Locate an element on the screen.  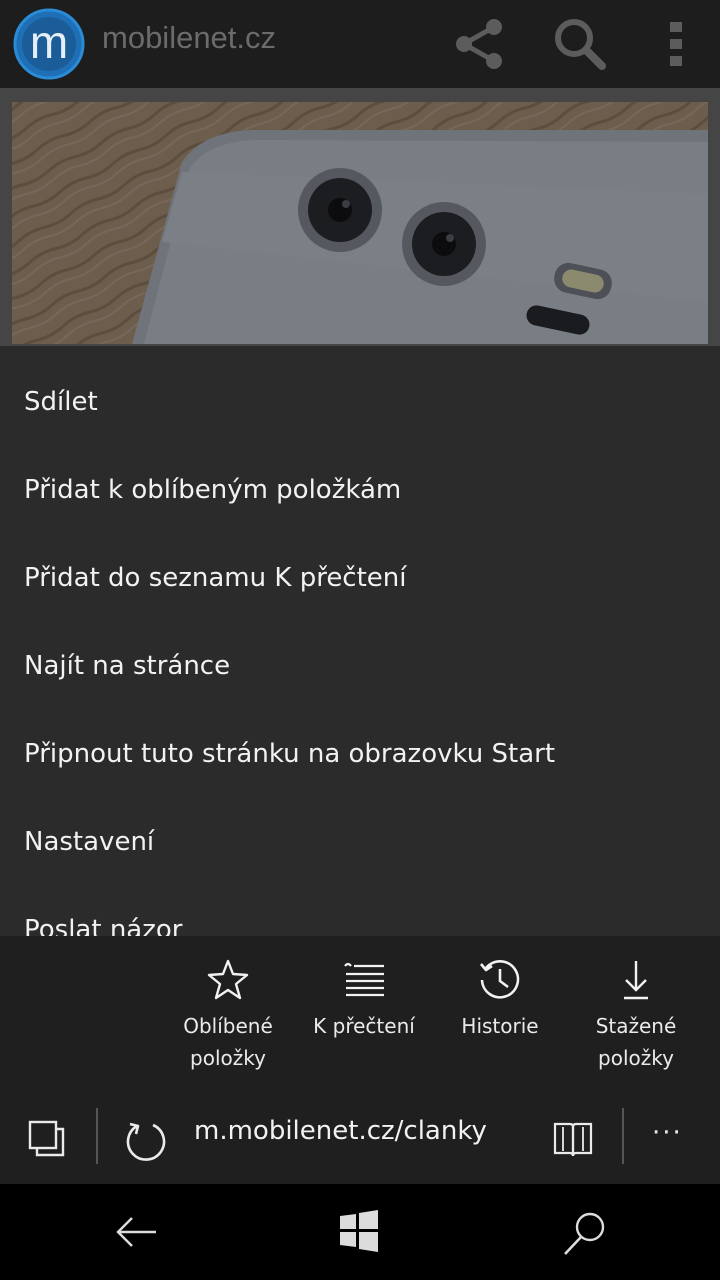
menu-item-share: Sdílet is located at coordinates (360, 402).